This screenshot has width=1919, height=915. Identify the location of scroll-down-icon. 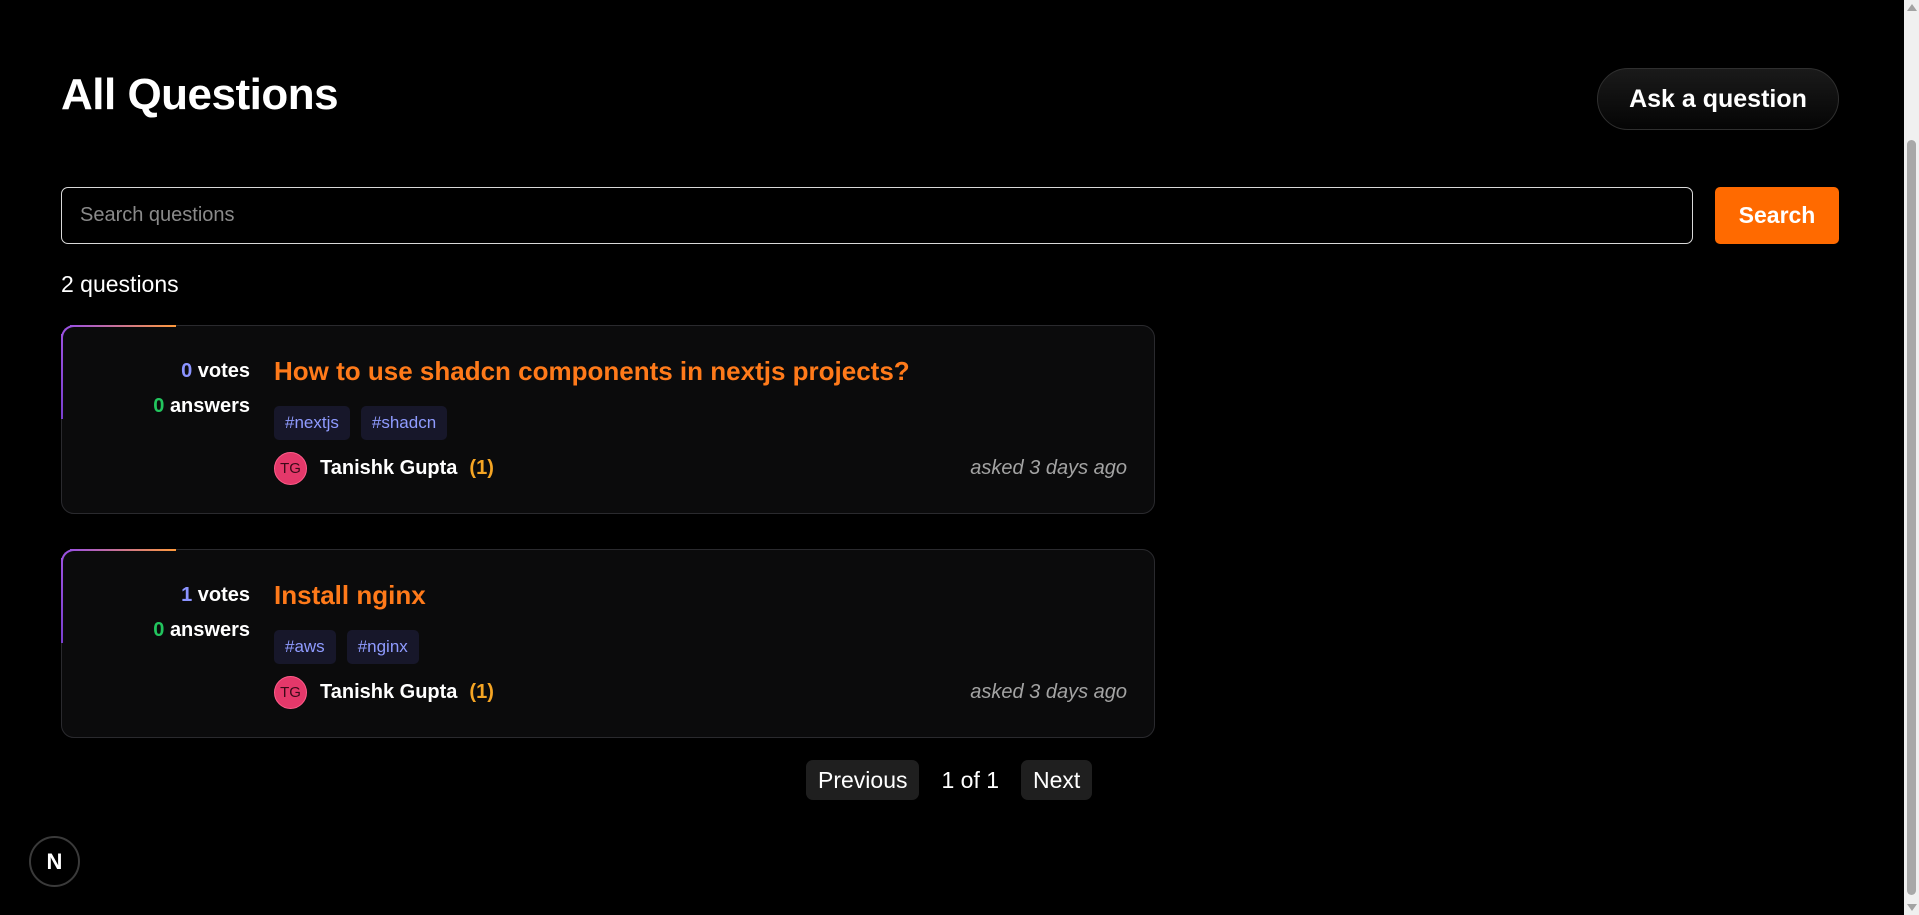
(1912, 907).